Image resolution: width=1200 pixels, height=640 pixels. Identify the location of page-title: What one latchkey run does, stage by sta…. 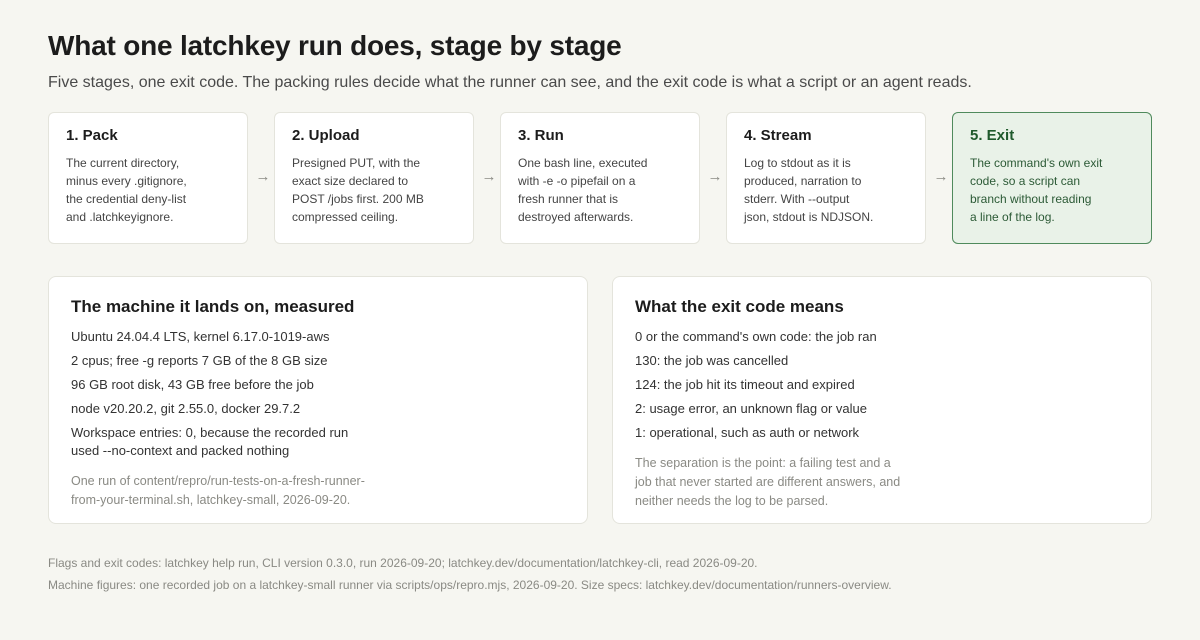
(335, 45).